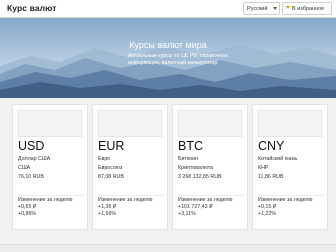  I want to click on hero-title: Курсы валют мира, so click(168, 45).